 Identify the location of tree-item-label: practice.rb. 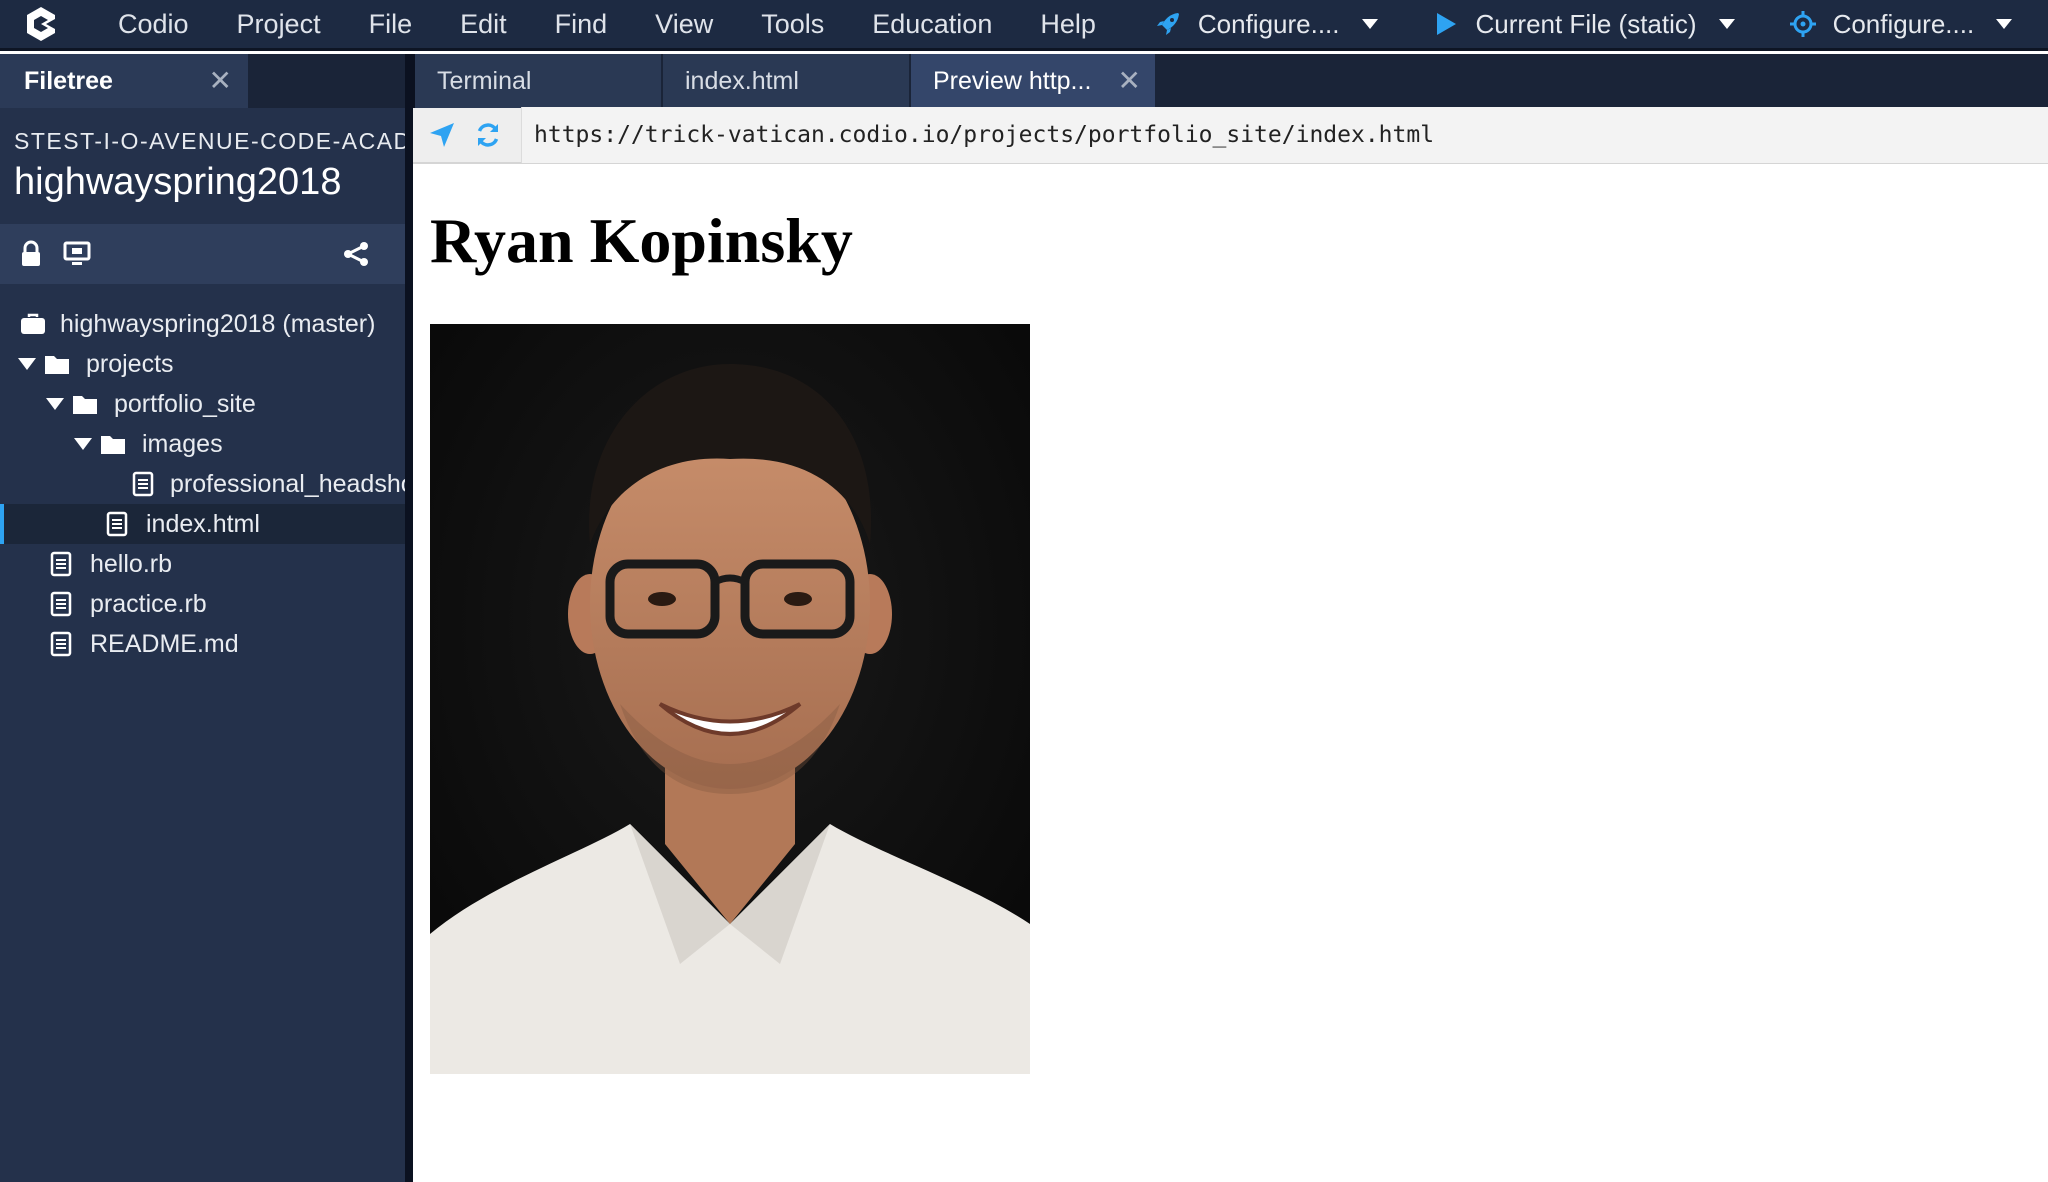
(148, 603).